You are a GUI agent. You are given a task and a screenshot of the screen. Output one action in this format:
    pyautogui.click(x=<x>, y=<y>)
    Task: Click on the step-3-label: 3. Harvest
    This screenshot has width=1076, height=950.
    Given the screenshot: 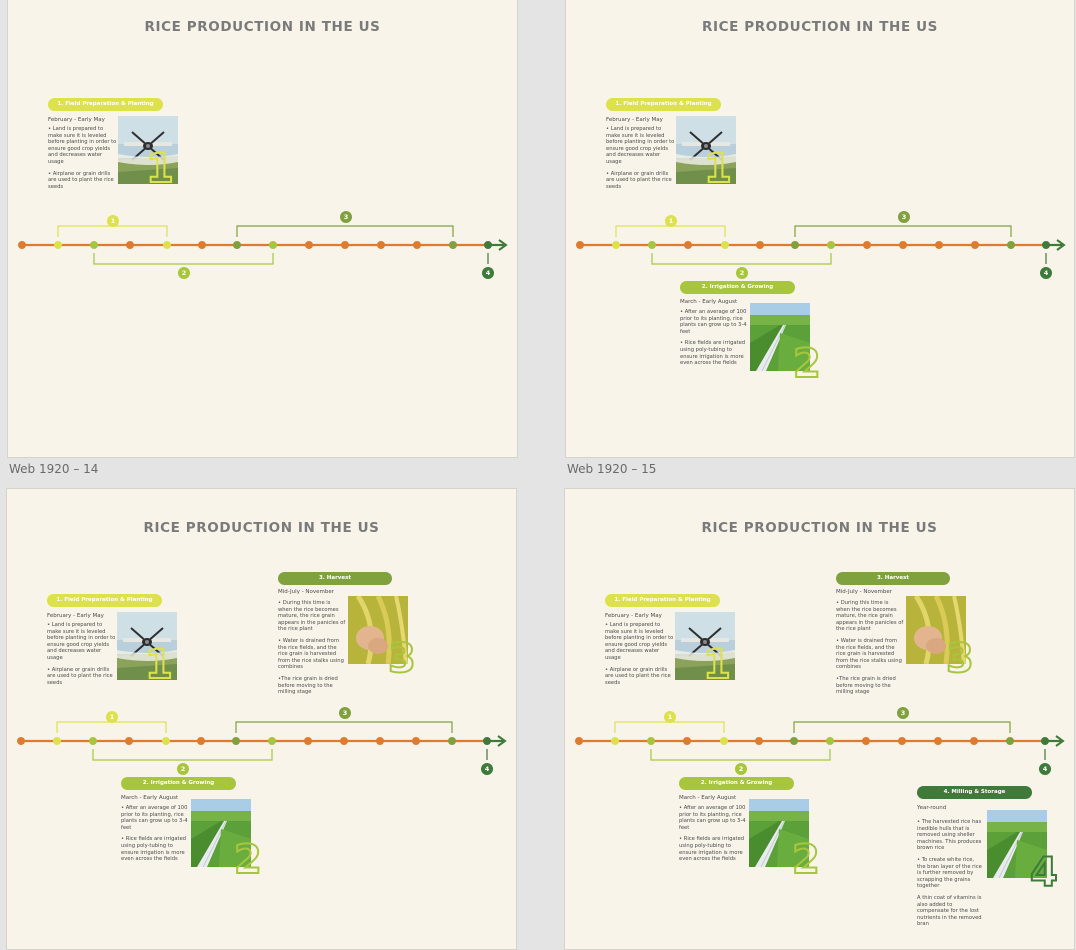 What is the action you would take?
    pyautogui.click(x=893, y=578)
    